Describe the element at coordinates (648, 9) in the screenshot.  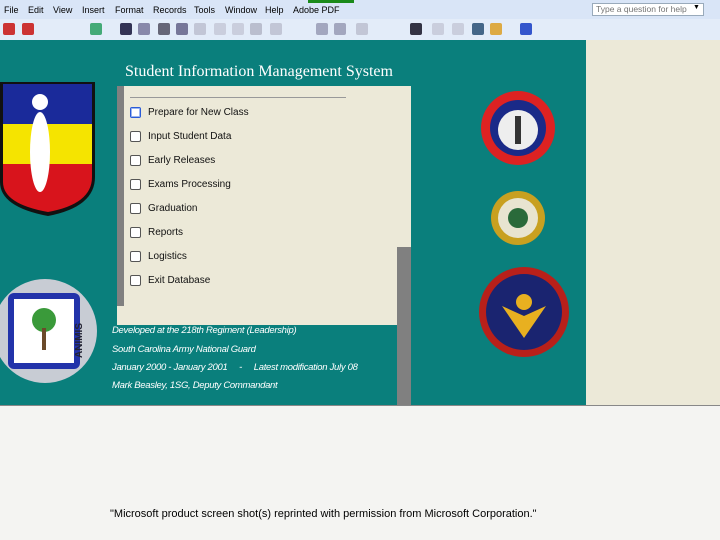
I see `help-search-input` at that location.